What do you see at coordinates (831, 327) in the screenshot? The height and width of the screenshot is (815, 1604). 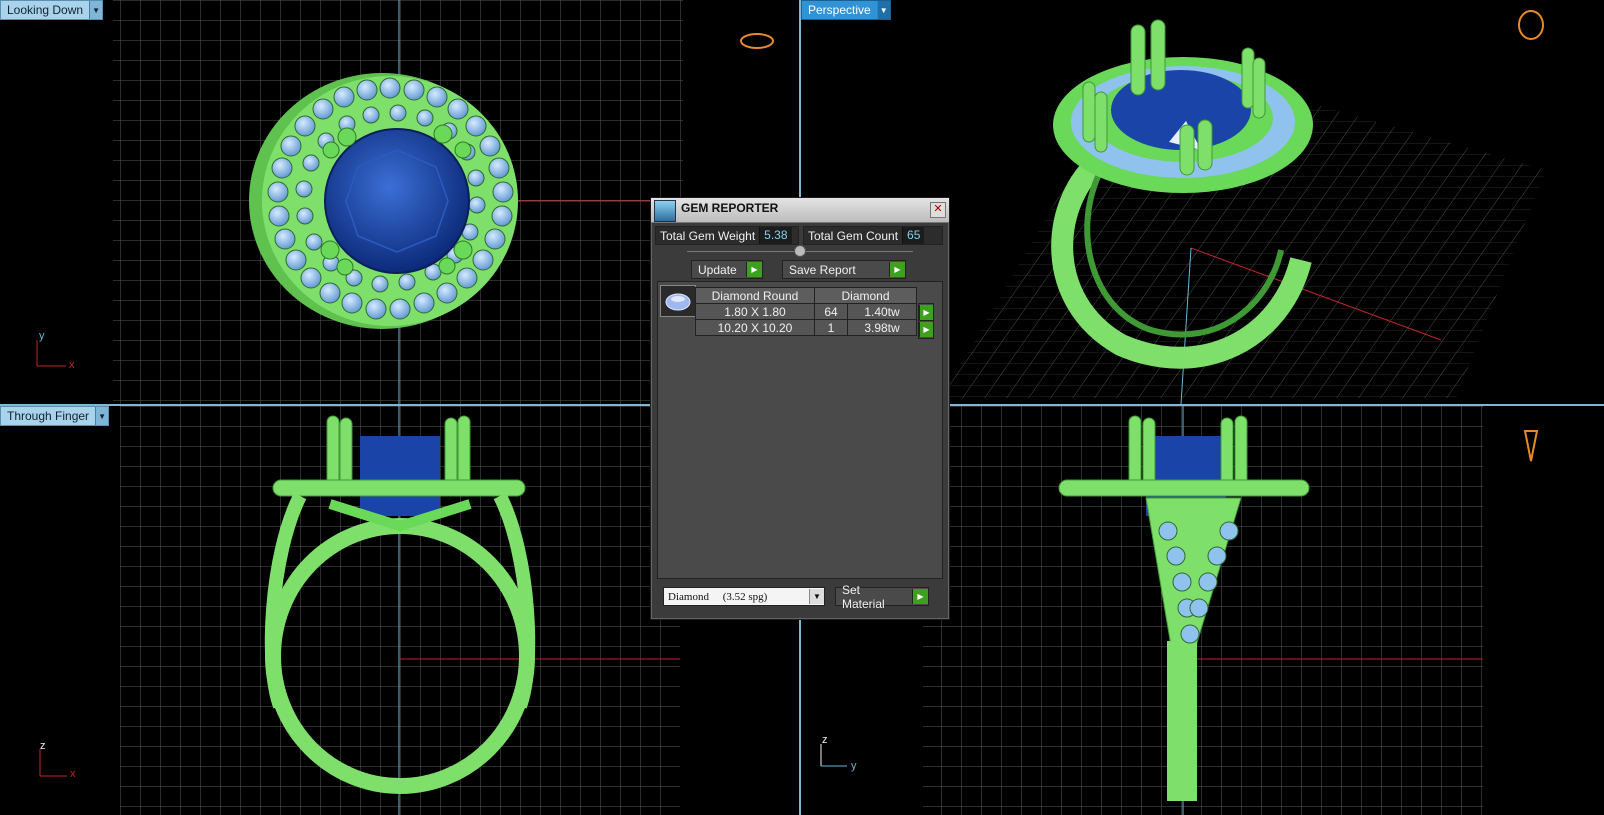 I see `gem-count-cell: 1` at bounding box center [831, 327].